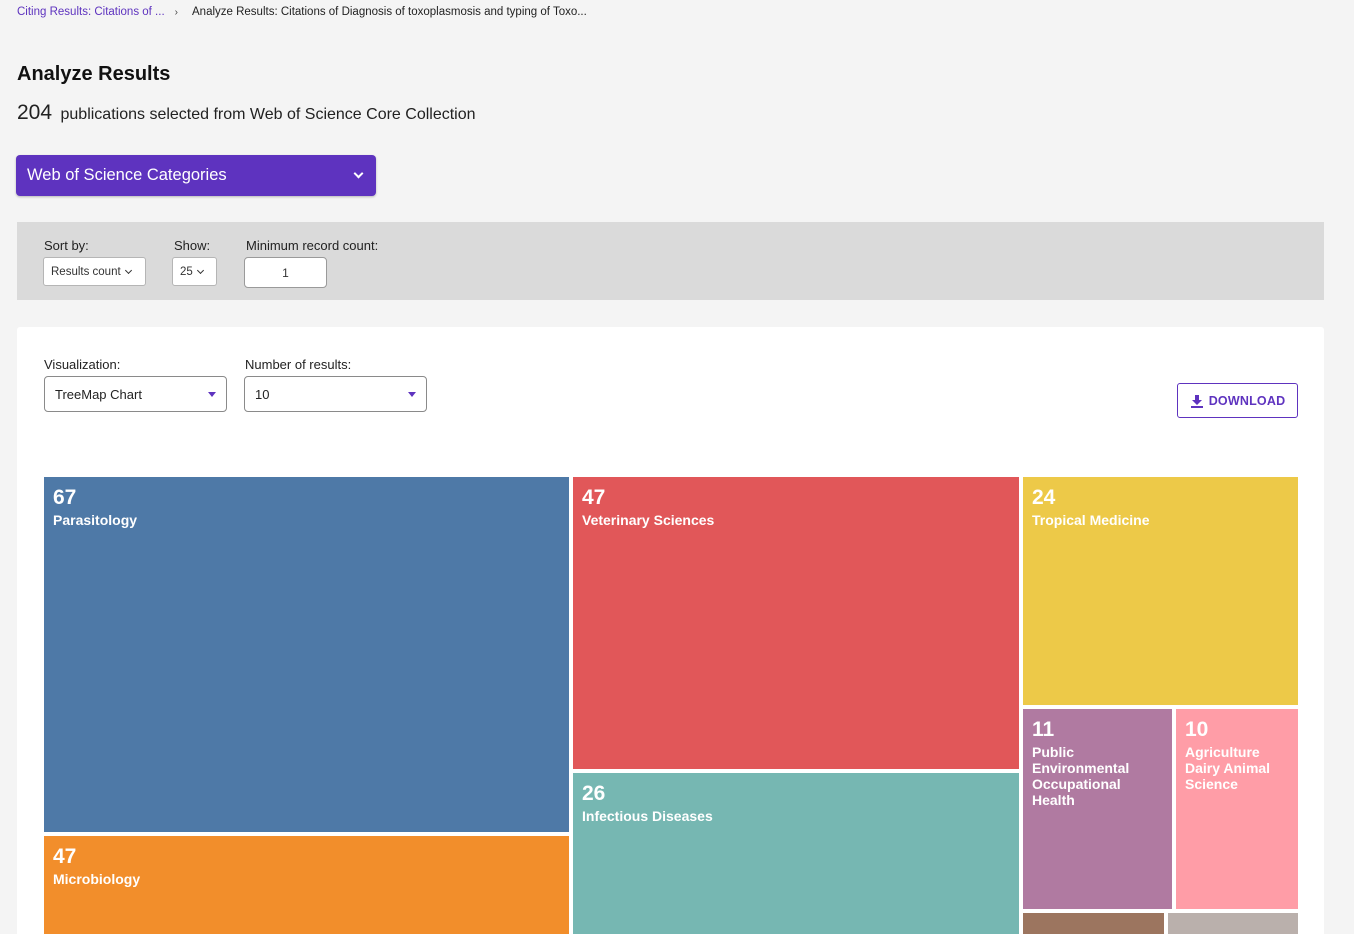 This screenshot has width=1354, height=934. What do you see at coordinates (97, 879) in the screenshot?
I see `tile-label: Microbiology` at bounding box center [97, 879].